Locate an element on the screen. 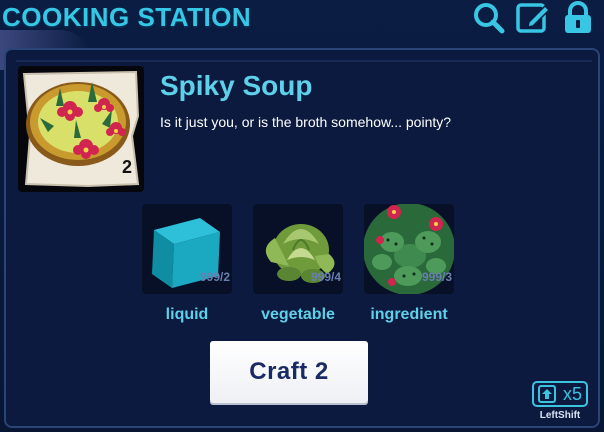 This screenshot has width=604, height=432. lock-icon is located at coordinates (578, 18).